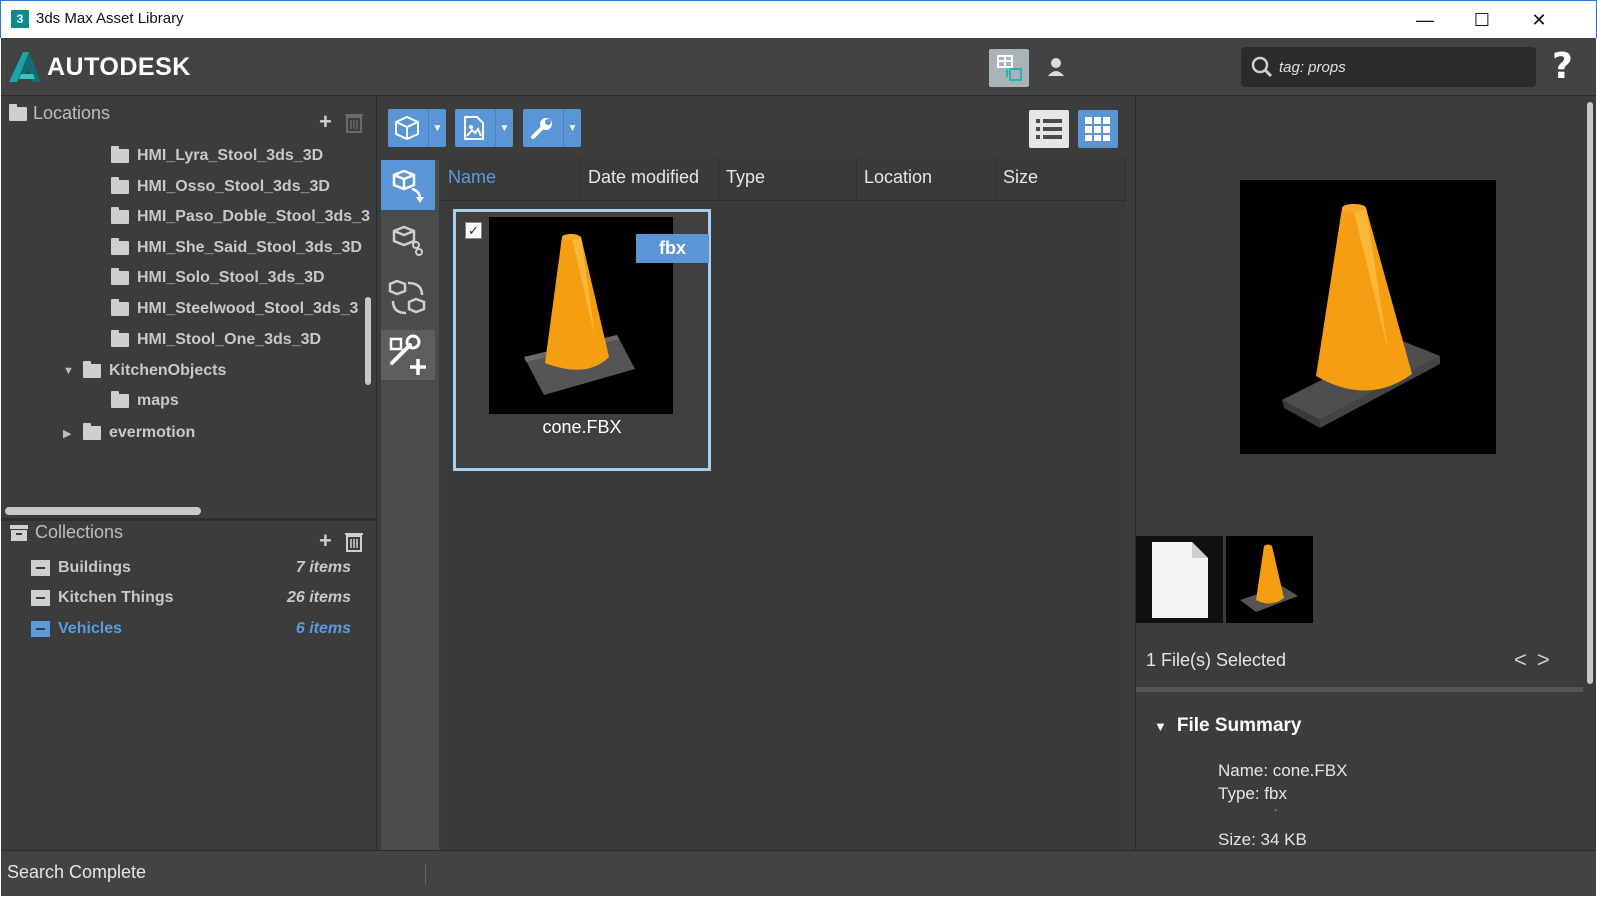  Describe the element at coordinates (1227, 726) in the screenshot. I see `file-summary-header: ▼ File Summary` at that location.